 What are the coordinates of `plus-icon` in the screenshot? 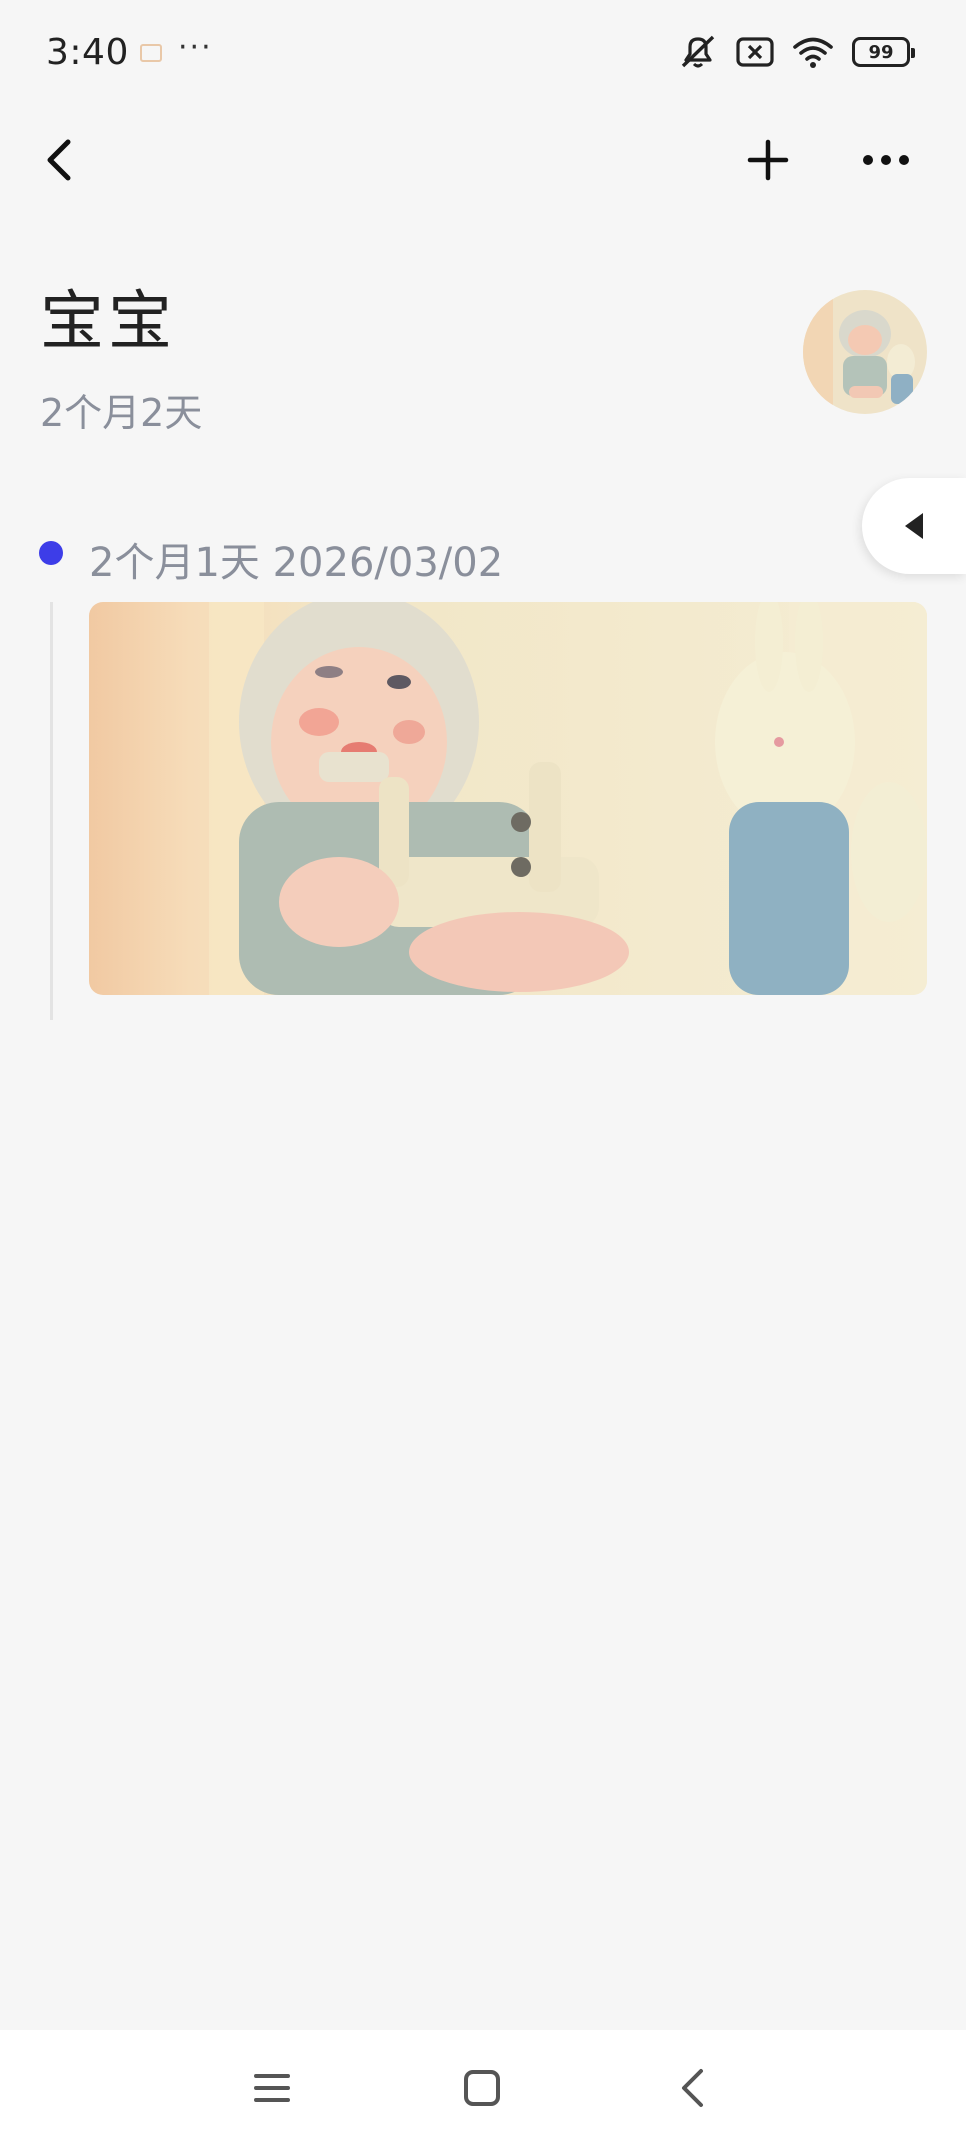 It's located at (768, 160).